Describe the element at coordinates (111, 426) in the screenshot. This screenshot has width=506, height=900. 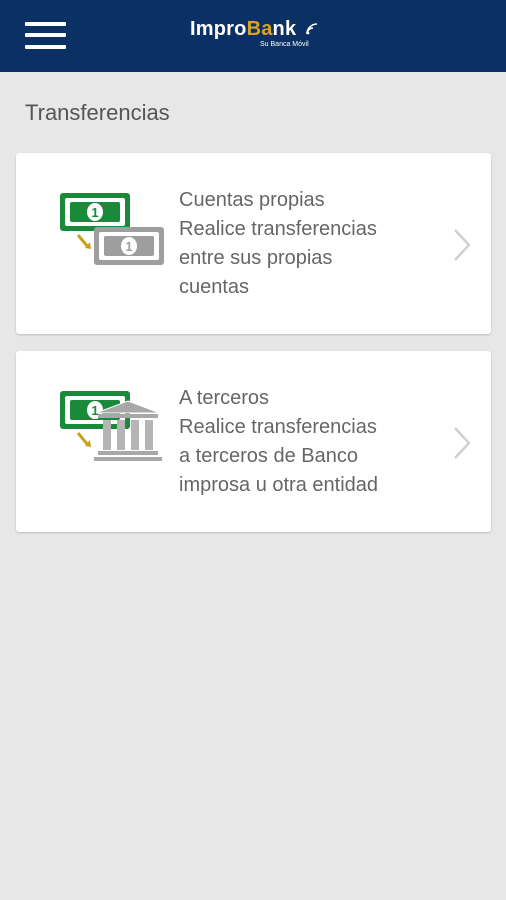
I see `third-party-transfer-icon: 1` at that location.